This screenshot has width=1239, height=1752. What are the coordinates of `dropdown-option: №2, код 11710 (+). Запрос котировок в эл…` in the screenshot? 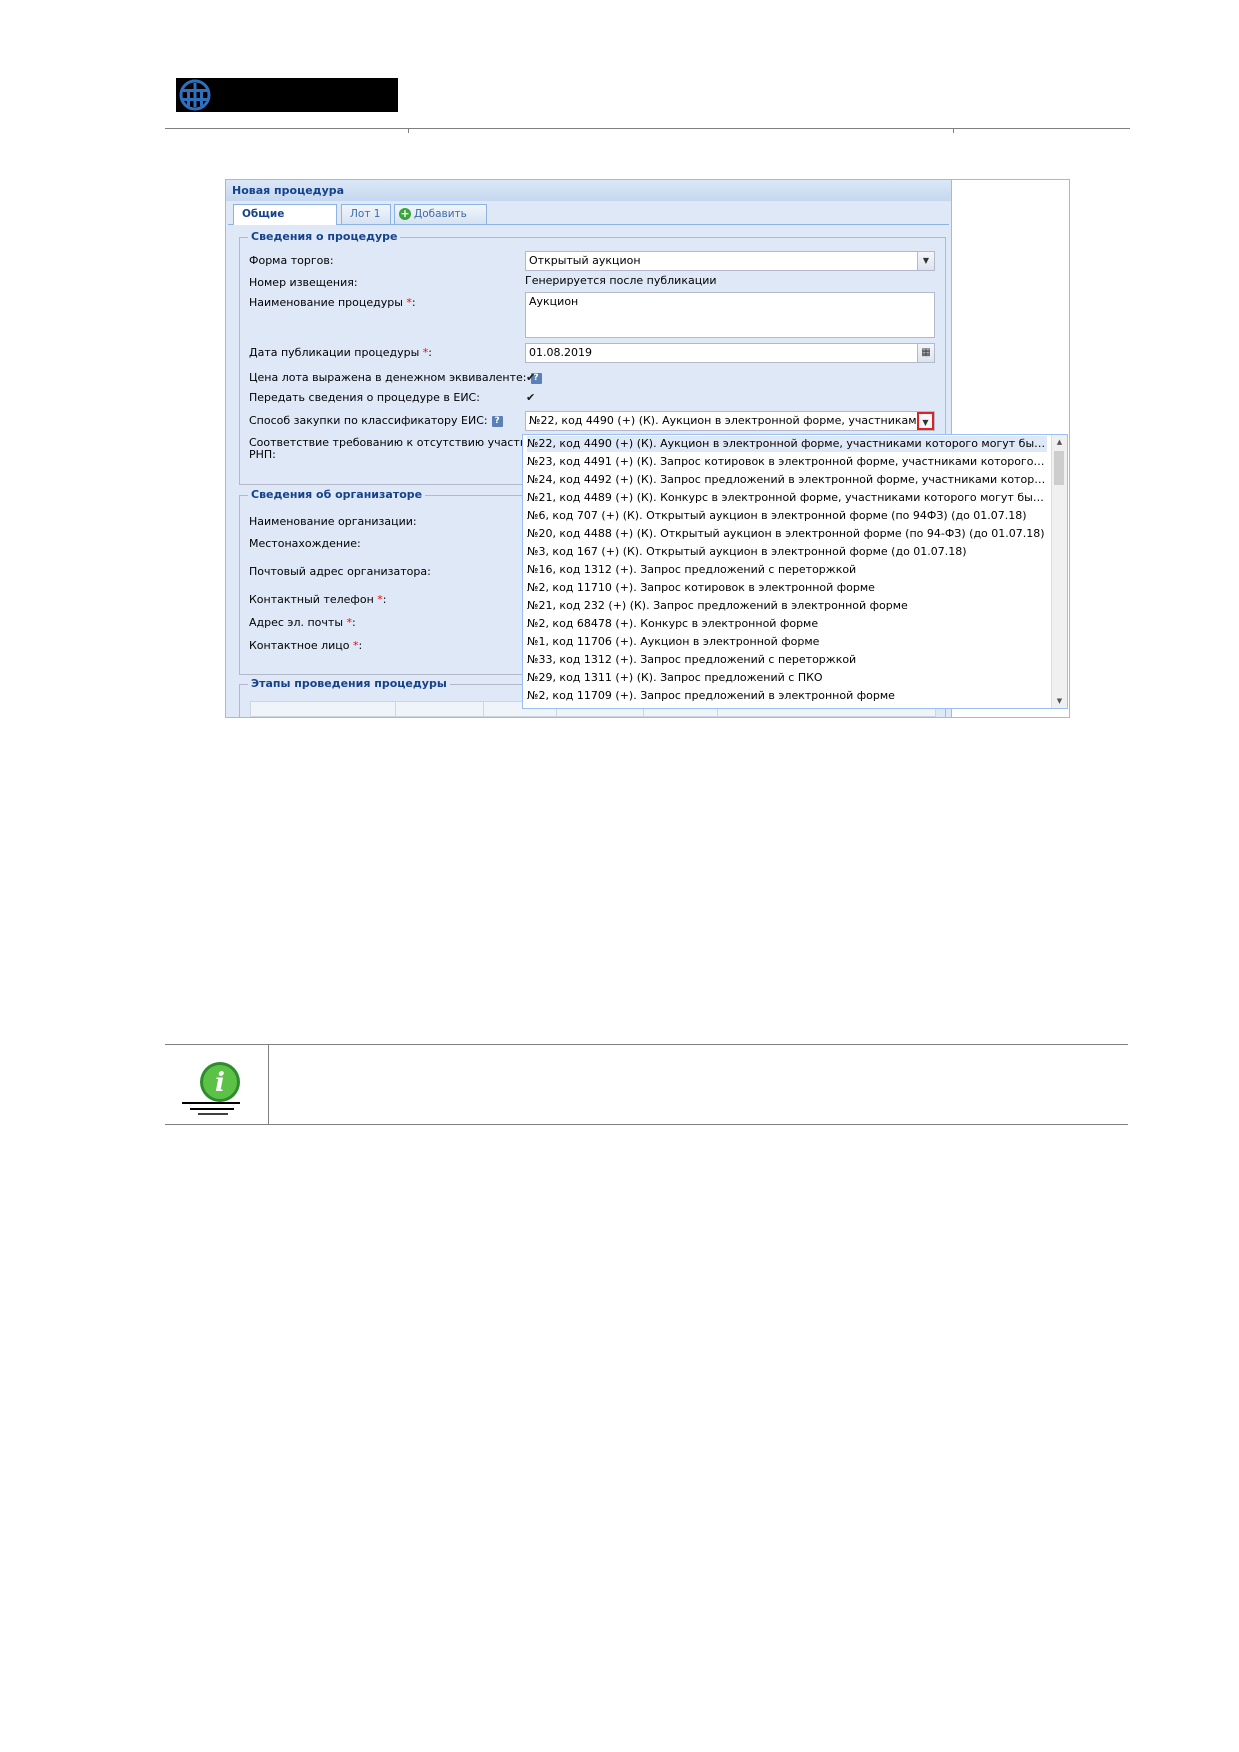 It's located at (787, 588).